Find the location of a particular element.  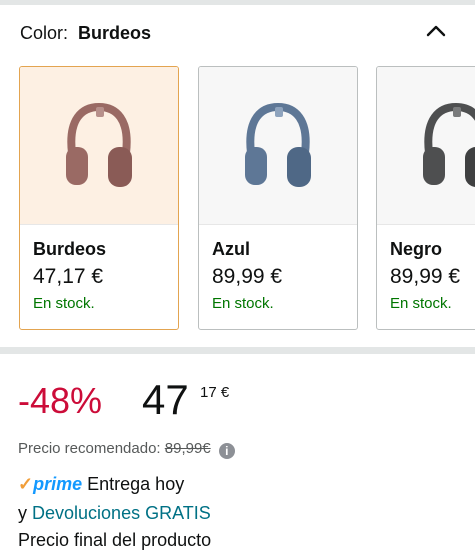

prime-logo: prime is located at coordinates (58, 484).